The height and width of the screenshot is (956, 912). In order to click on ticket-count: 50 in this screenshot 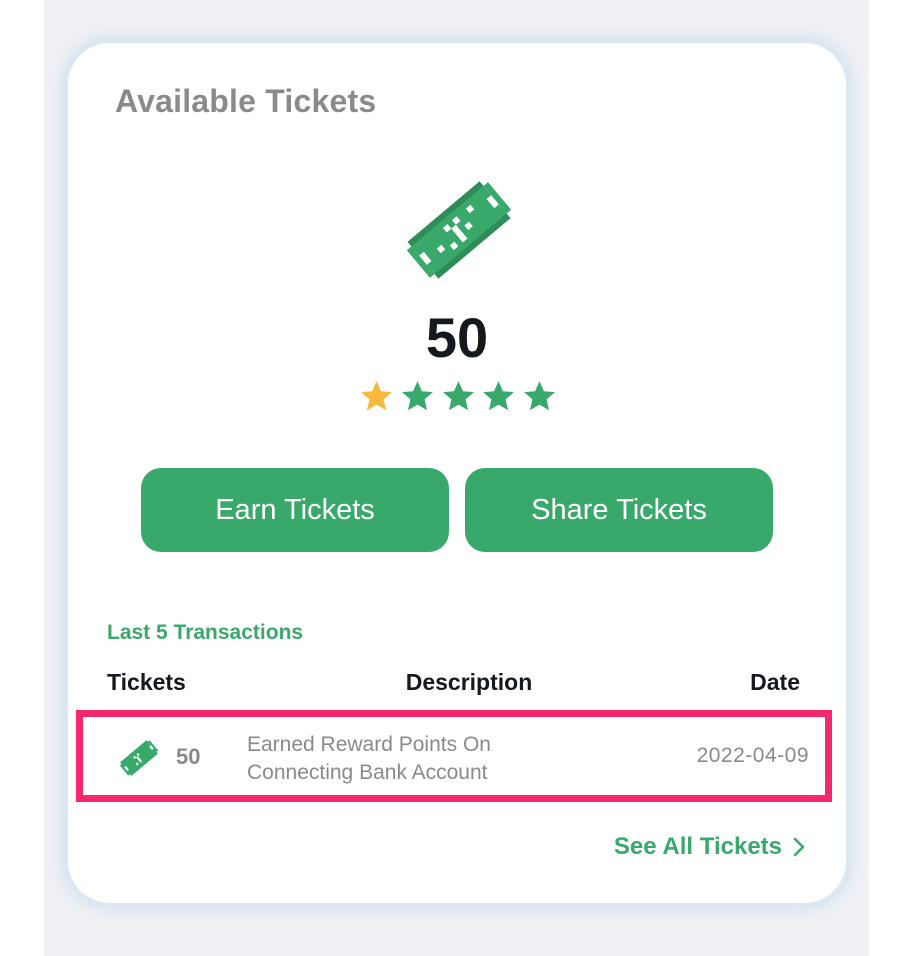, I will do `click(457, 337)`.